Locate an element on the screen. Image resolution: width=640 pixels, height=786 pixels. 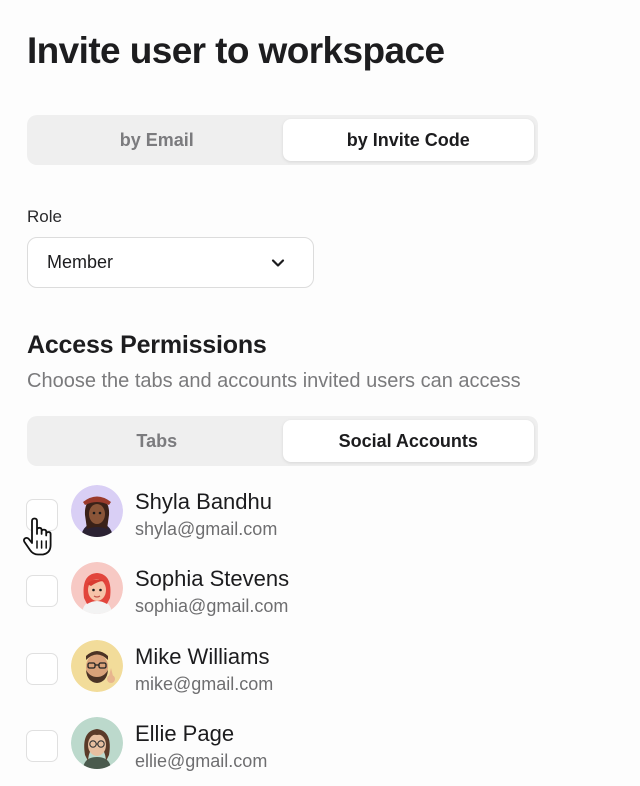
account-row: Sophia Stevens sophia@gmail.com is located at coordinates (320, 597).